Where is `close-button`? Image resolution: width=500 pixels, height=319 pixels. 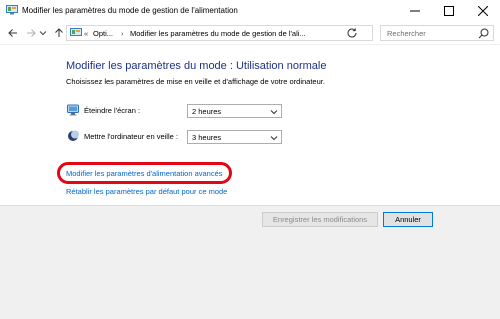 close-button is located at coordinates (483, 11).